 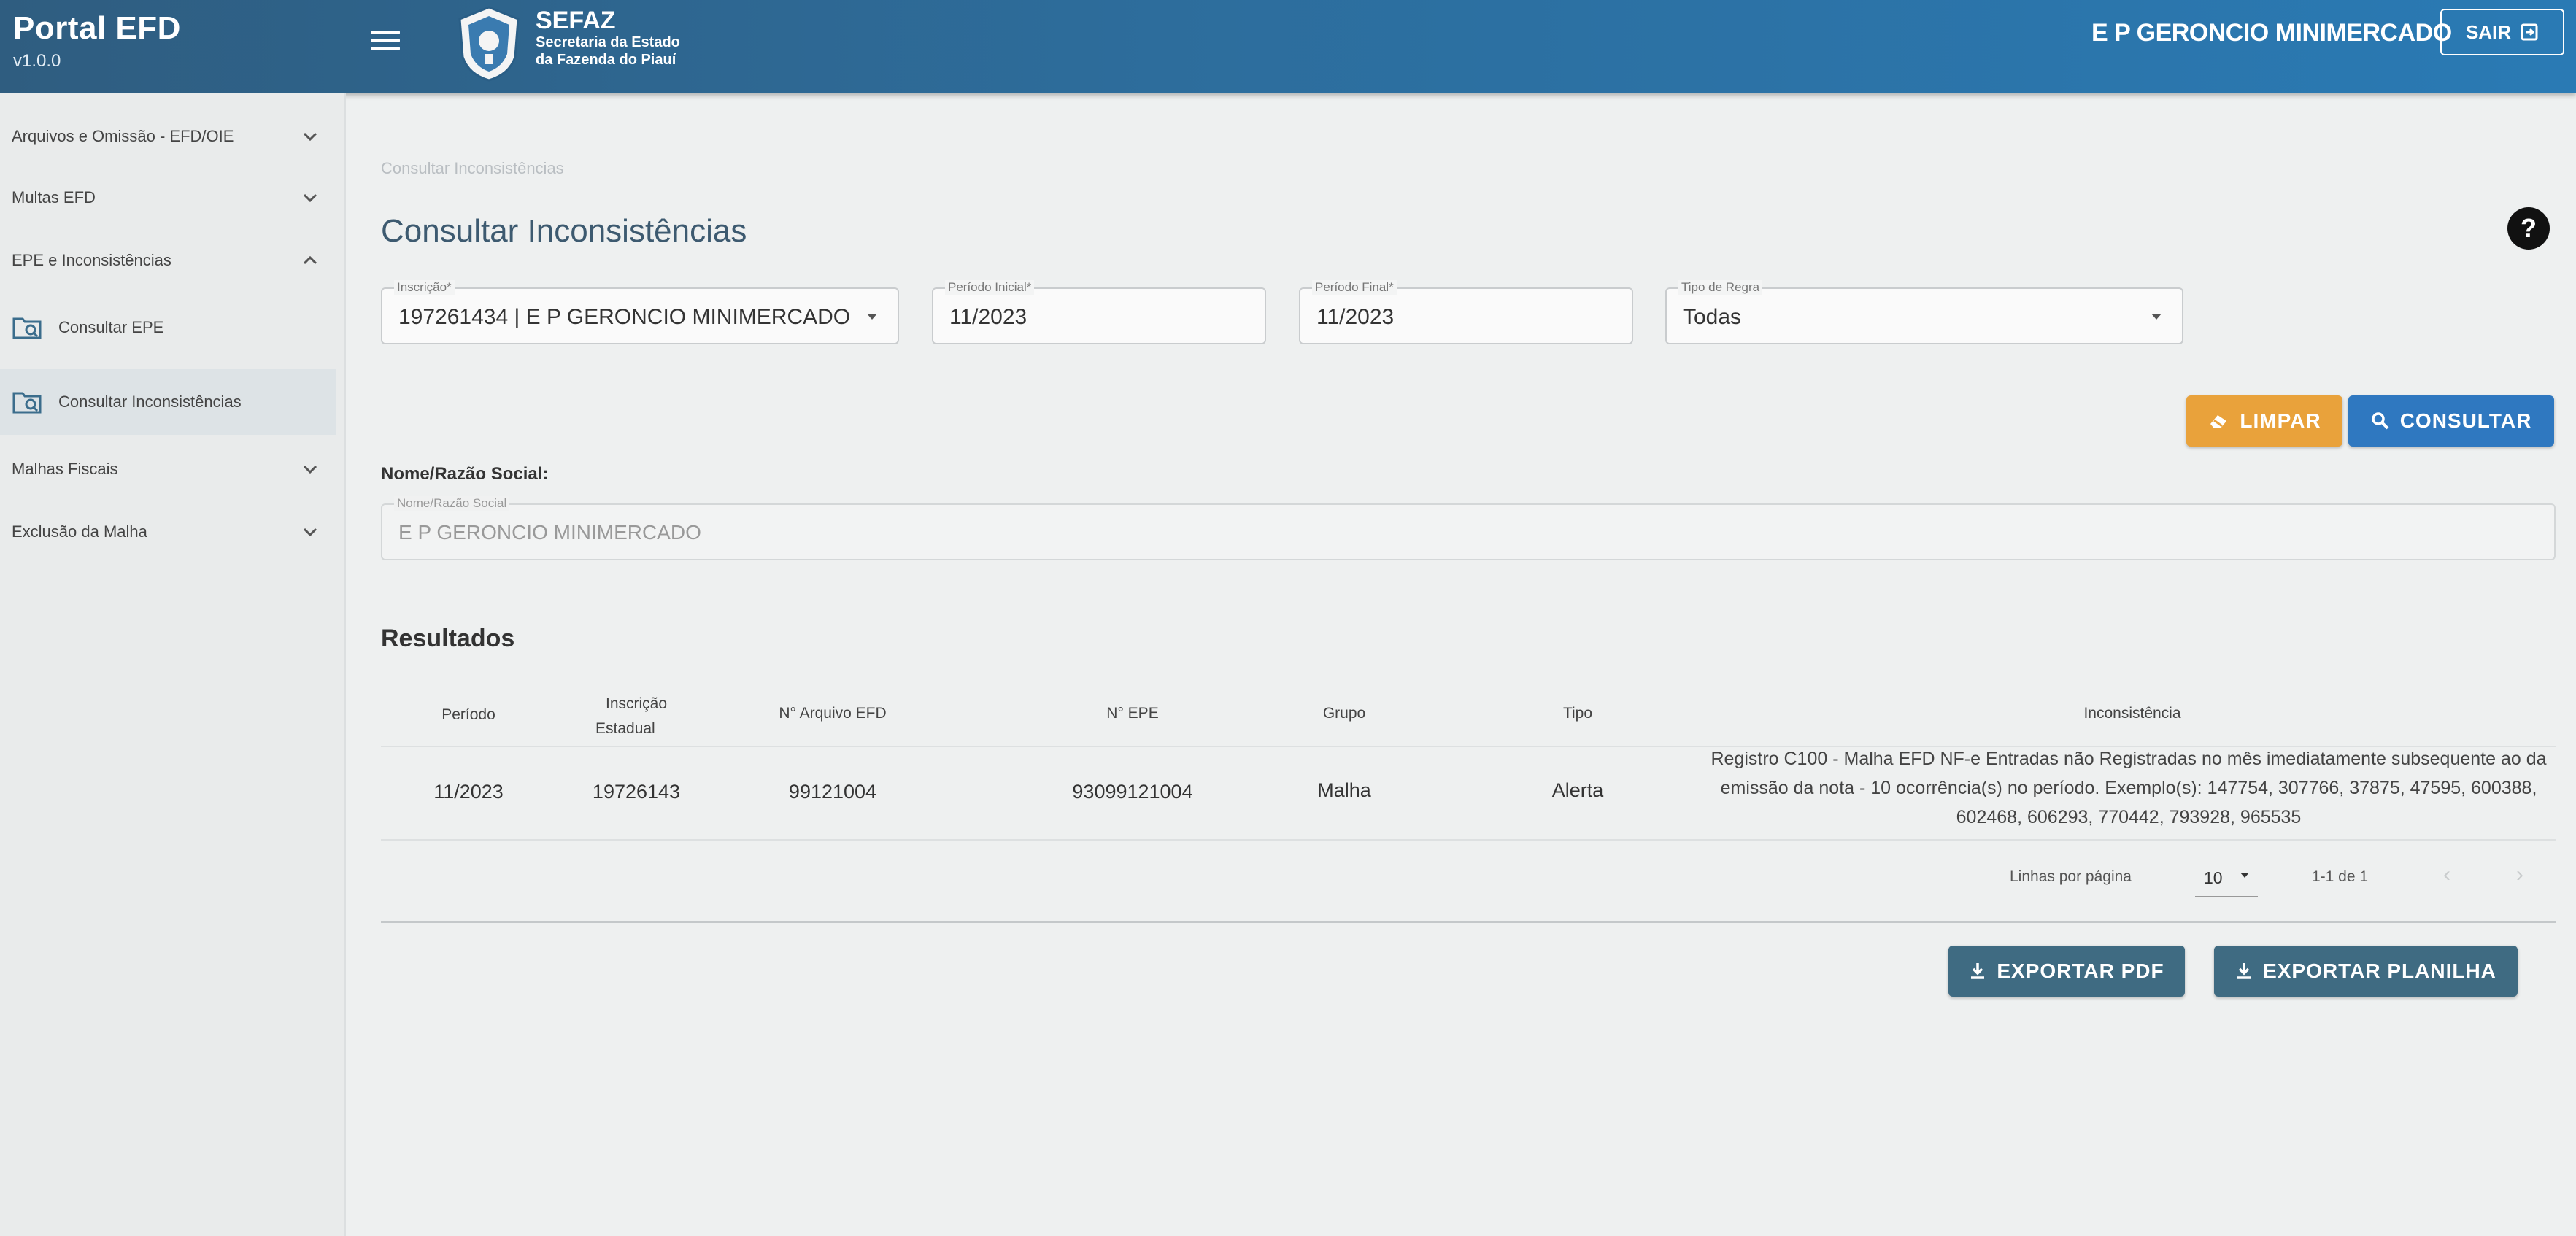 What do you see at coordinates (833, 713) in the screenshot?
I see `header-arquivo-efd: N° Arquivo EFD` at bounding box center [833, 713].